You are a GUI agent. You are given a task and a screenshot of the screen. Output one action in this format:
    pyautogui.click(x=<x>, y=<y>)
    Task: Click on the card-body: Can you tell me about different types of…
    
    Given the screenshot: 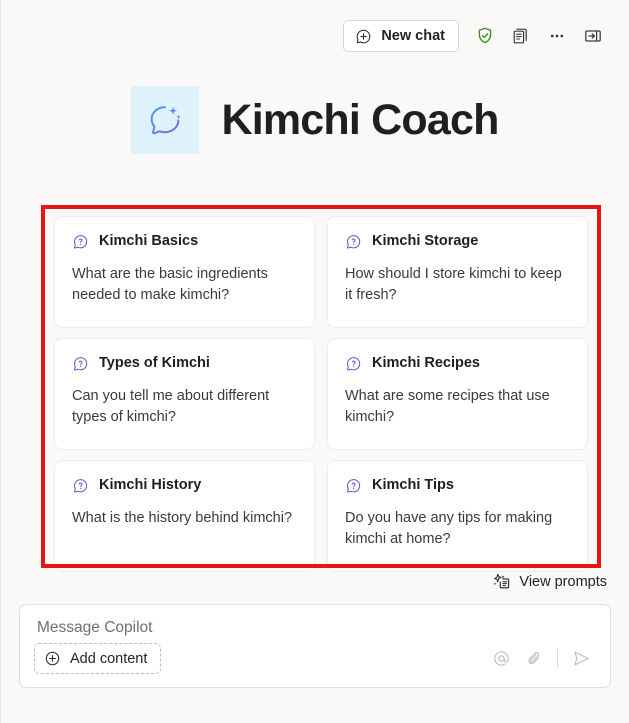 What is the action you would take?
    pyautogui.click(x=171, y=407)
    